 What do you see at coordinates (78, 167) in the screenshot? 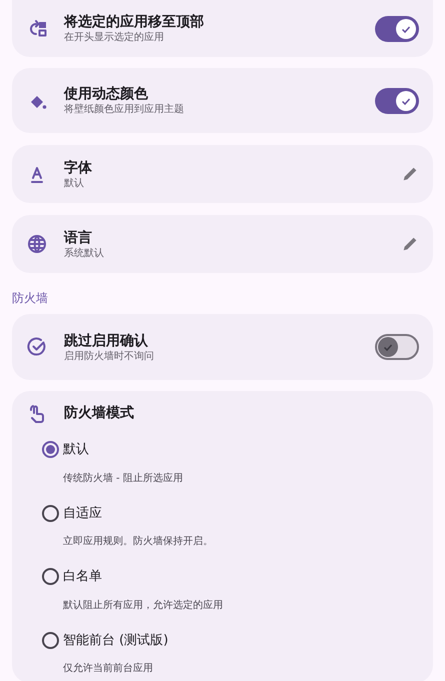
I see `setting-title: 字体` at bounding box center [78, 167].